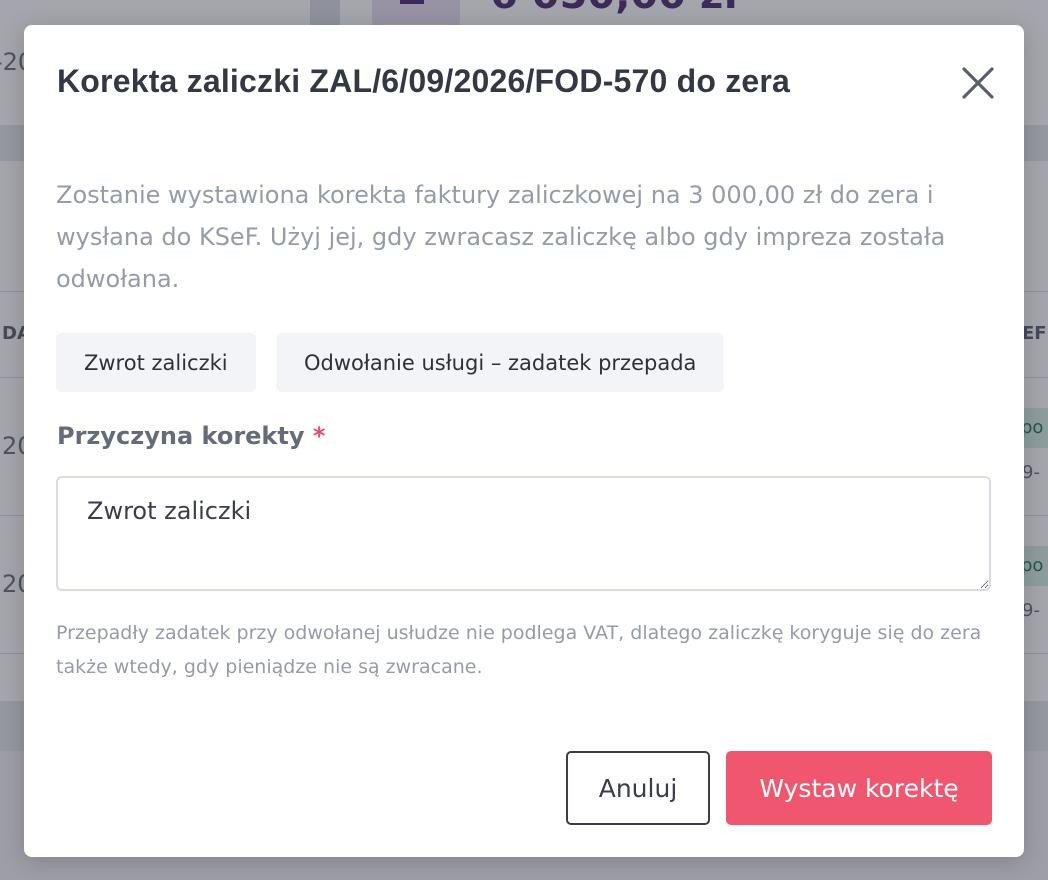 This screenshot has height=880, width=1048. I want to click on reason-textarea: Zwrot zaliczki, so click(523, 533).